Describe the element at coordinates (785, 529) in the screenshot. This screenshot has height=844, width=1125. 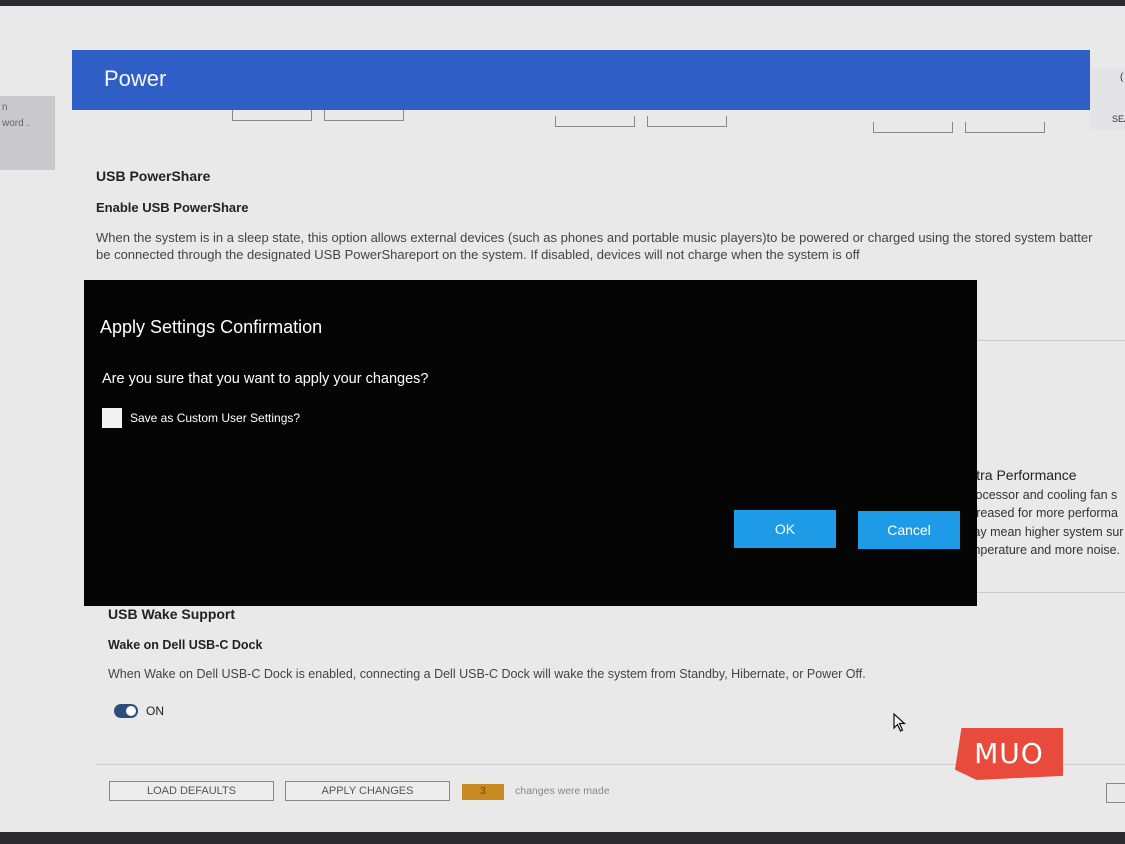
I see `ok-button: OK` at that location.